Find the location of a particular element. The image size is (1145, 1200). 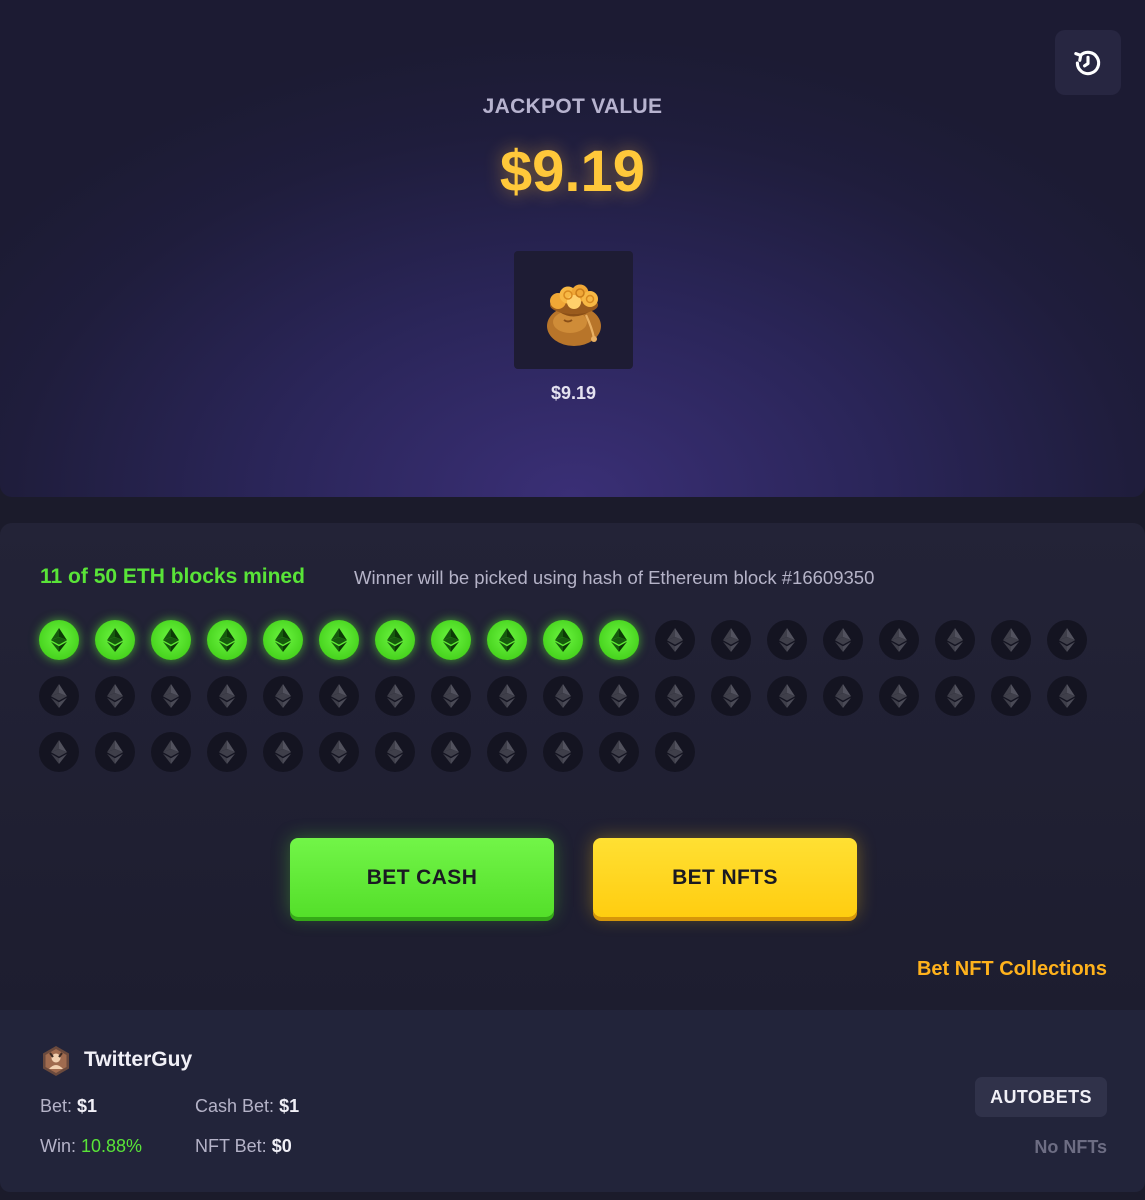

bet-label: Bet: is located at coordinates (56, 1106).